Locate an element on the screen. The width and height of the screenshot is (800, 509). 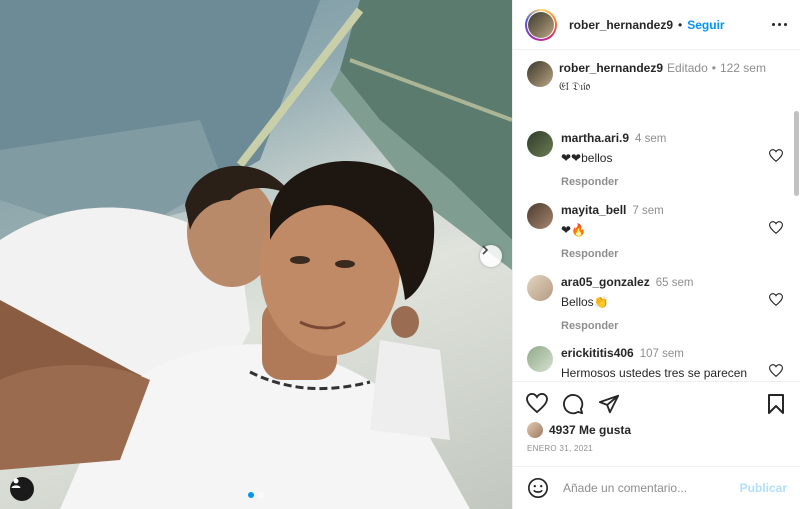
comment-age: 7 sem is located at coordinates (647, 211).